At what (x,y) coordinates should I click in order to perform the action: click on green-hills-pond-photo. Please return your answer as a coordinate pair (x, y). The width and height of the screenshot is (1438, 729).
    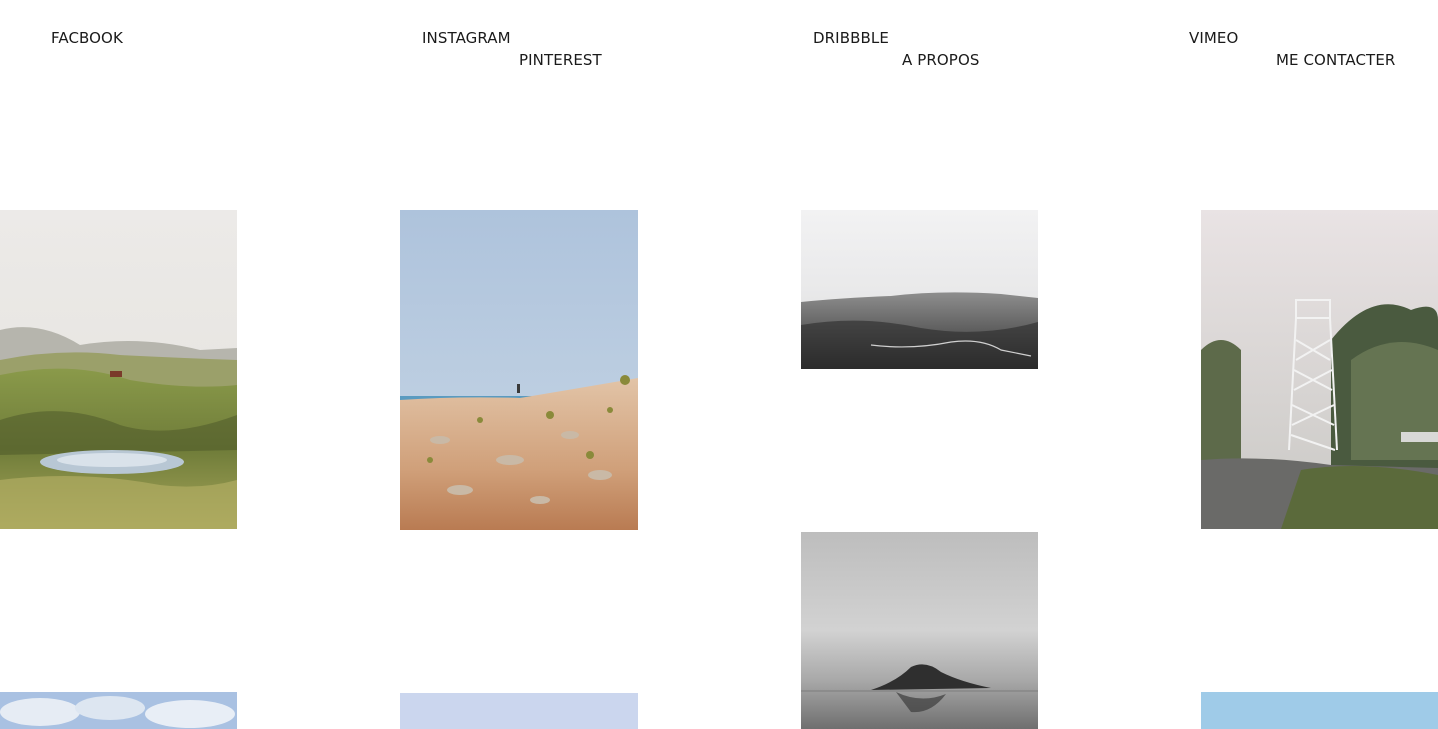
    Looking at the image, I should click on (118, 369).